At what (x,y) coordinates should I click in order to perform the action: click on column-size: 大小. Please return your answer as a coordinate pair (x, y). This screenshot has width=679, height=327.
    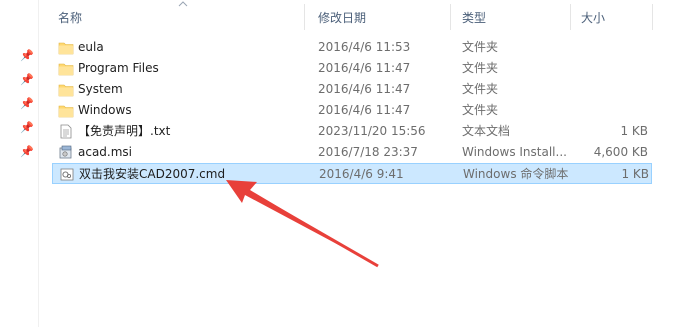
    Looking at the image, I should click on (593, 18).